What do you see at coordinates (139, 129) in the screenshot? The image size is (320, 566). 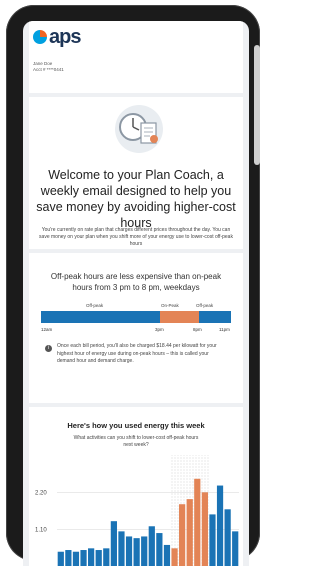 I see `clock-document-icon` at bounding box center [139, 129].